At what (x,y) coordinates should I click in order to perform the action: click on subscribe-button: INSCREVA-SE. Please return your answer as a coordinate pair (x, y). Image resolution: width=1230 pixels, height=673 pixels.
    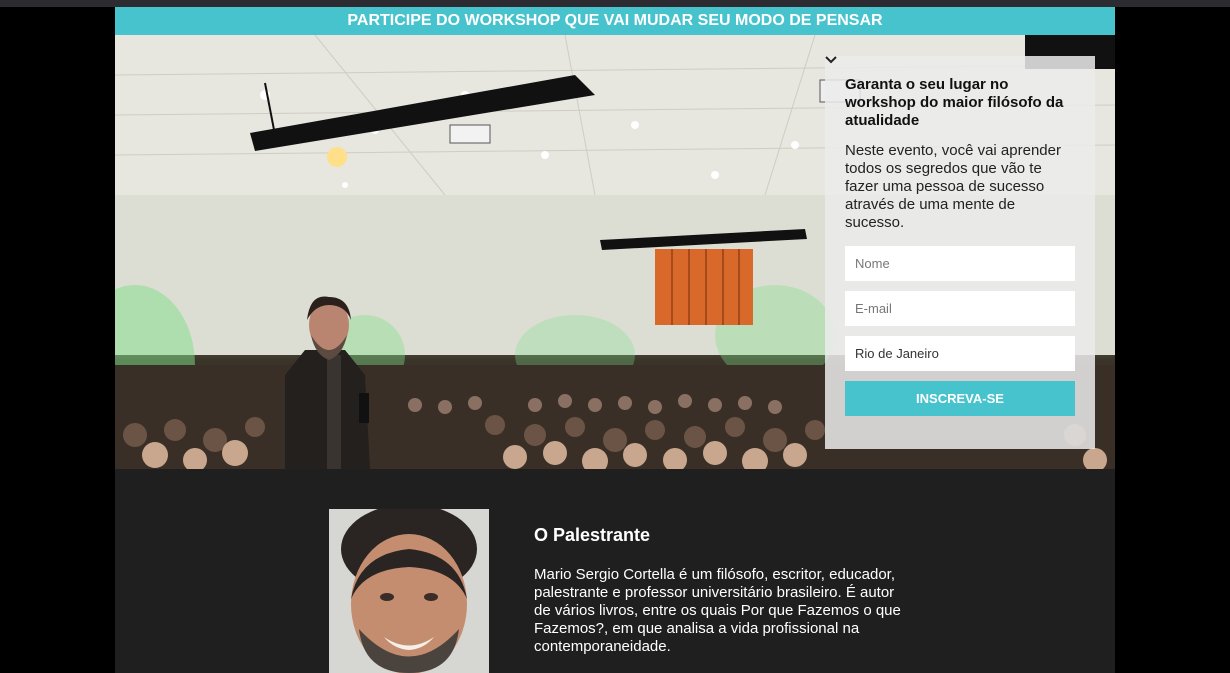
    Looking at the image, I should click on (960, 398).